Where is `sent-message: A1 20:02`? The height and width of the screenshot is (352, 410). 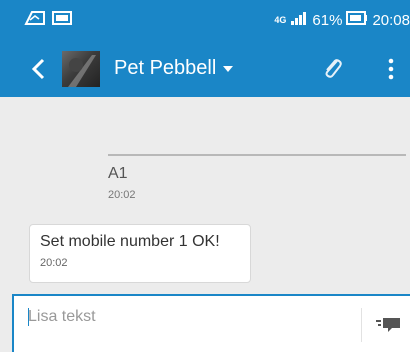 sent-message: A1 20:02 is located at coordinates (122, 183).